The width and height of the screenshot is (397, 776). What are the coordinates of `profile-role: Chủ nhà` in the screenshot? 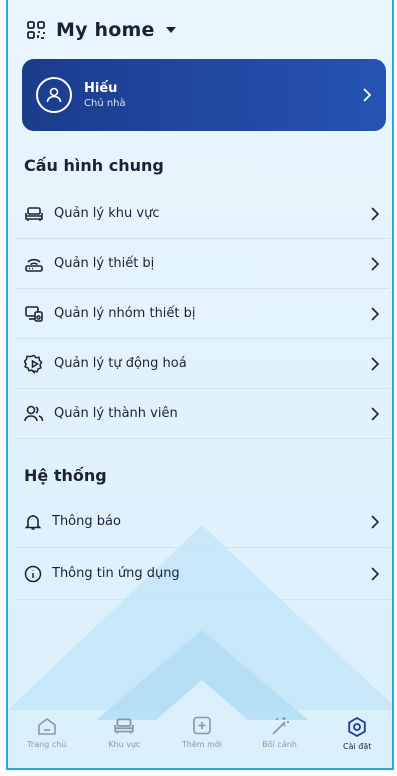 It's located at (105, 103).